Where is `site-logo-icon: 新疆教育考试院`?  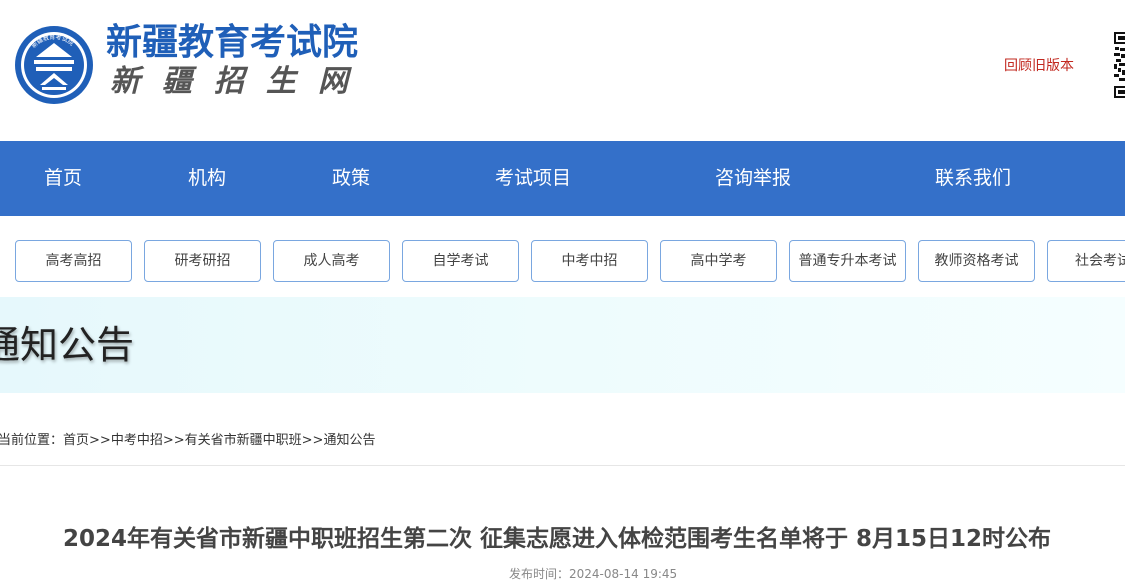
site-logo-icon: 新疆教育考试院 is located at coordinates (54, 65).